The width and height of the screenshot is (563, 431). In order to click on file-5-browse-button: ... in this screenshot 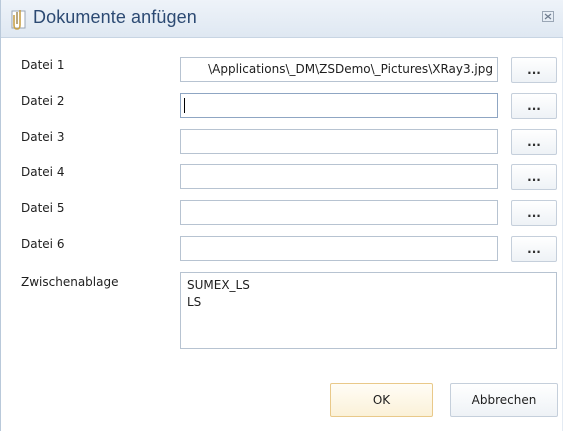, I will do `click(534, 213)`.